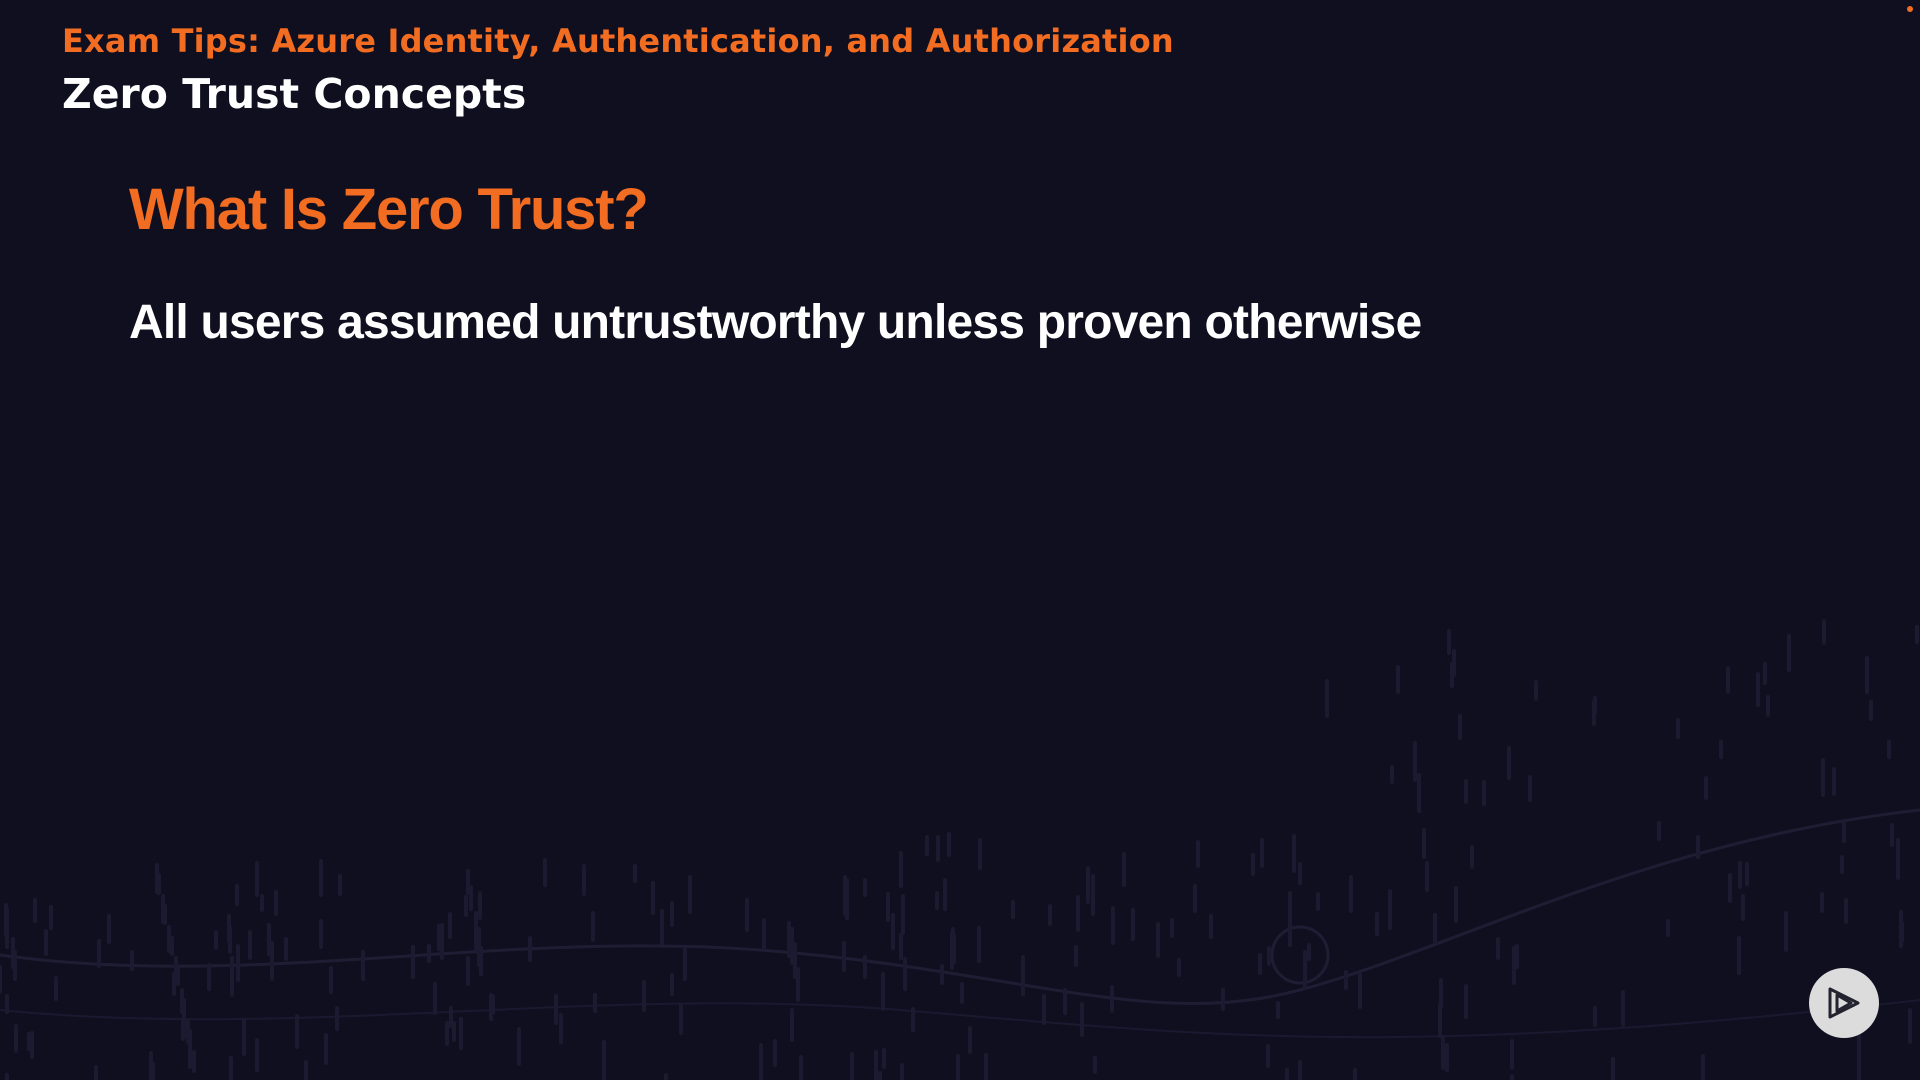  I want to click on slide-heading: What Is Zero Trust?, so click(389, 209).